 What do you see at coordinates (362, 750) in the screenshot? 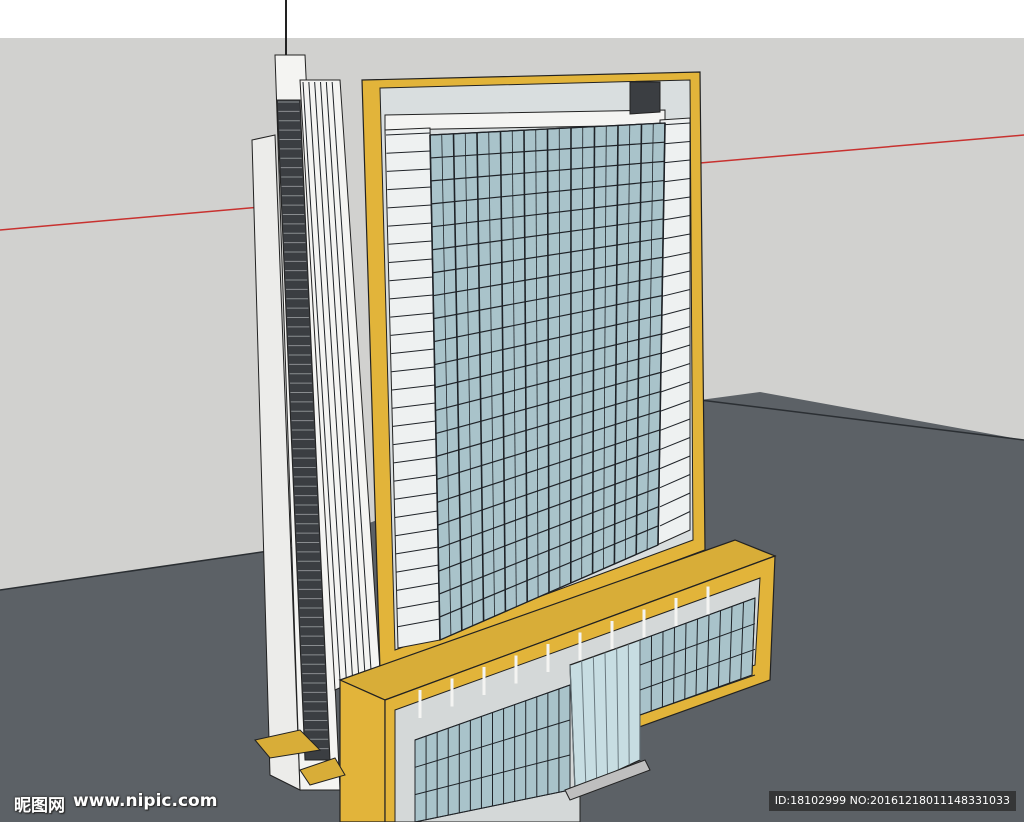
I see `podium-front-frame` at bounding box center [362, 750].